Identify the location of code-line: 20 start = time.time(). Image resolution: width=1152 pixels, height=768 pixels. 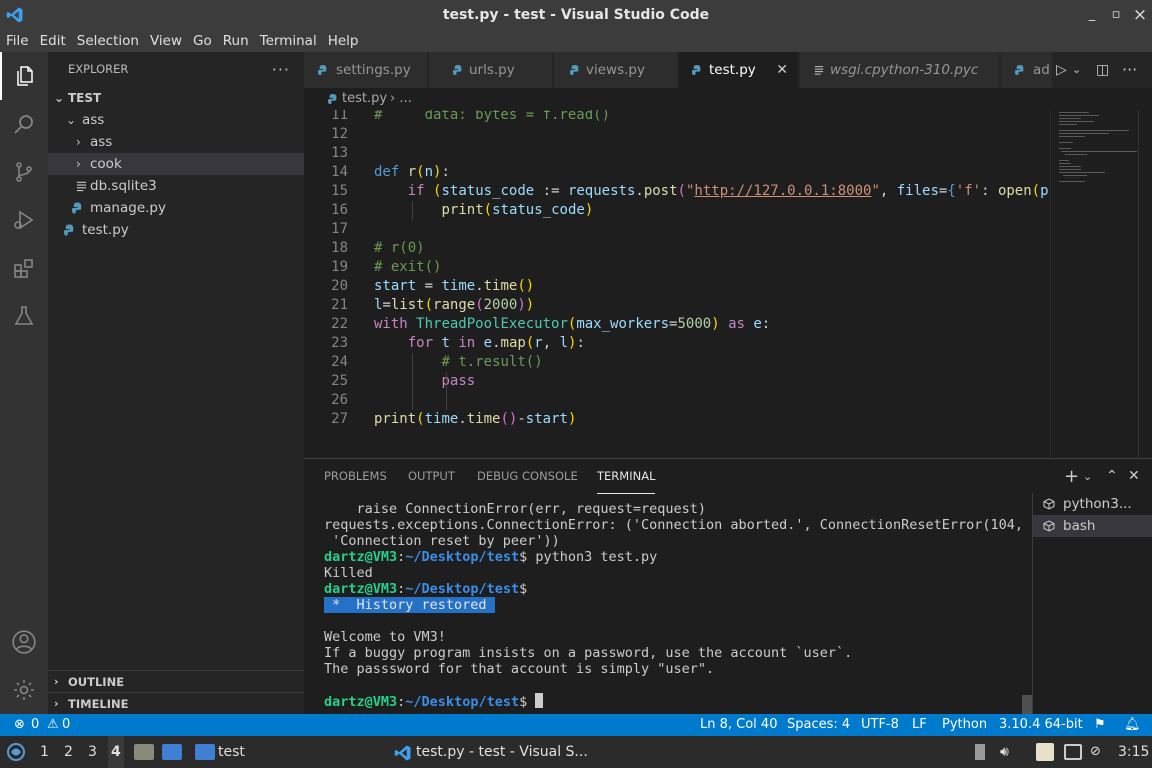
(677, 286).